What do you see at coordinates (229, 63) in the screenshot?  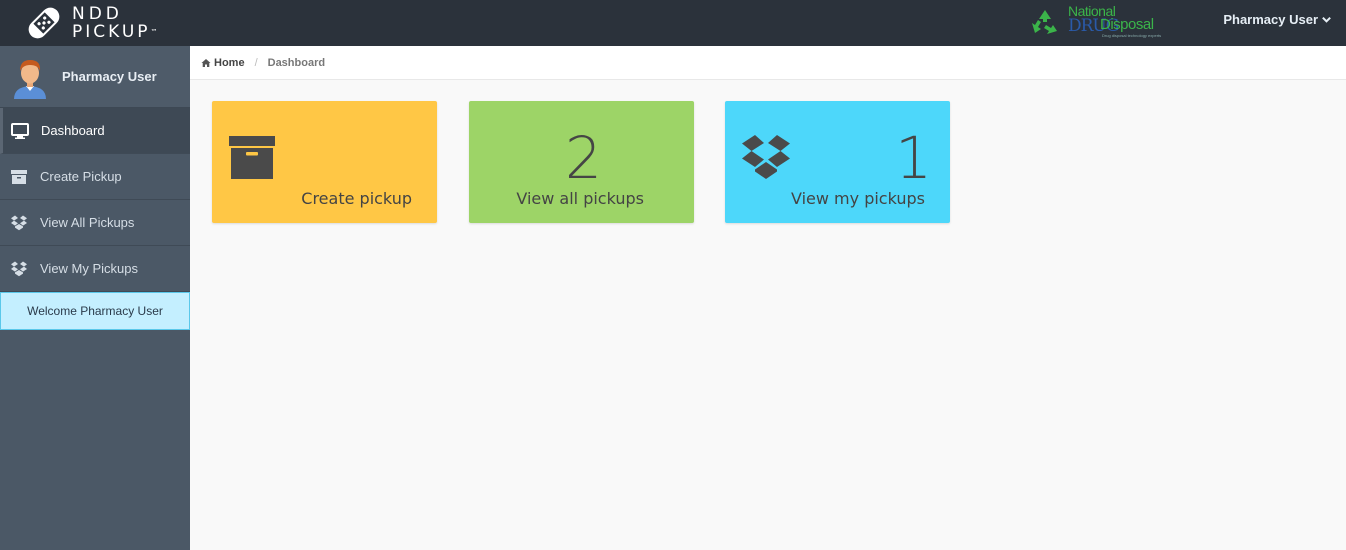 I see `breadcrumb-home-link: Home` at bounding box center [229, 63].